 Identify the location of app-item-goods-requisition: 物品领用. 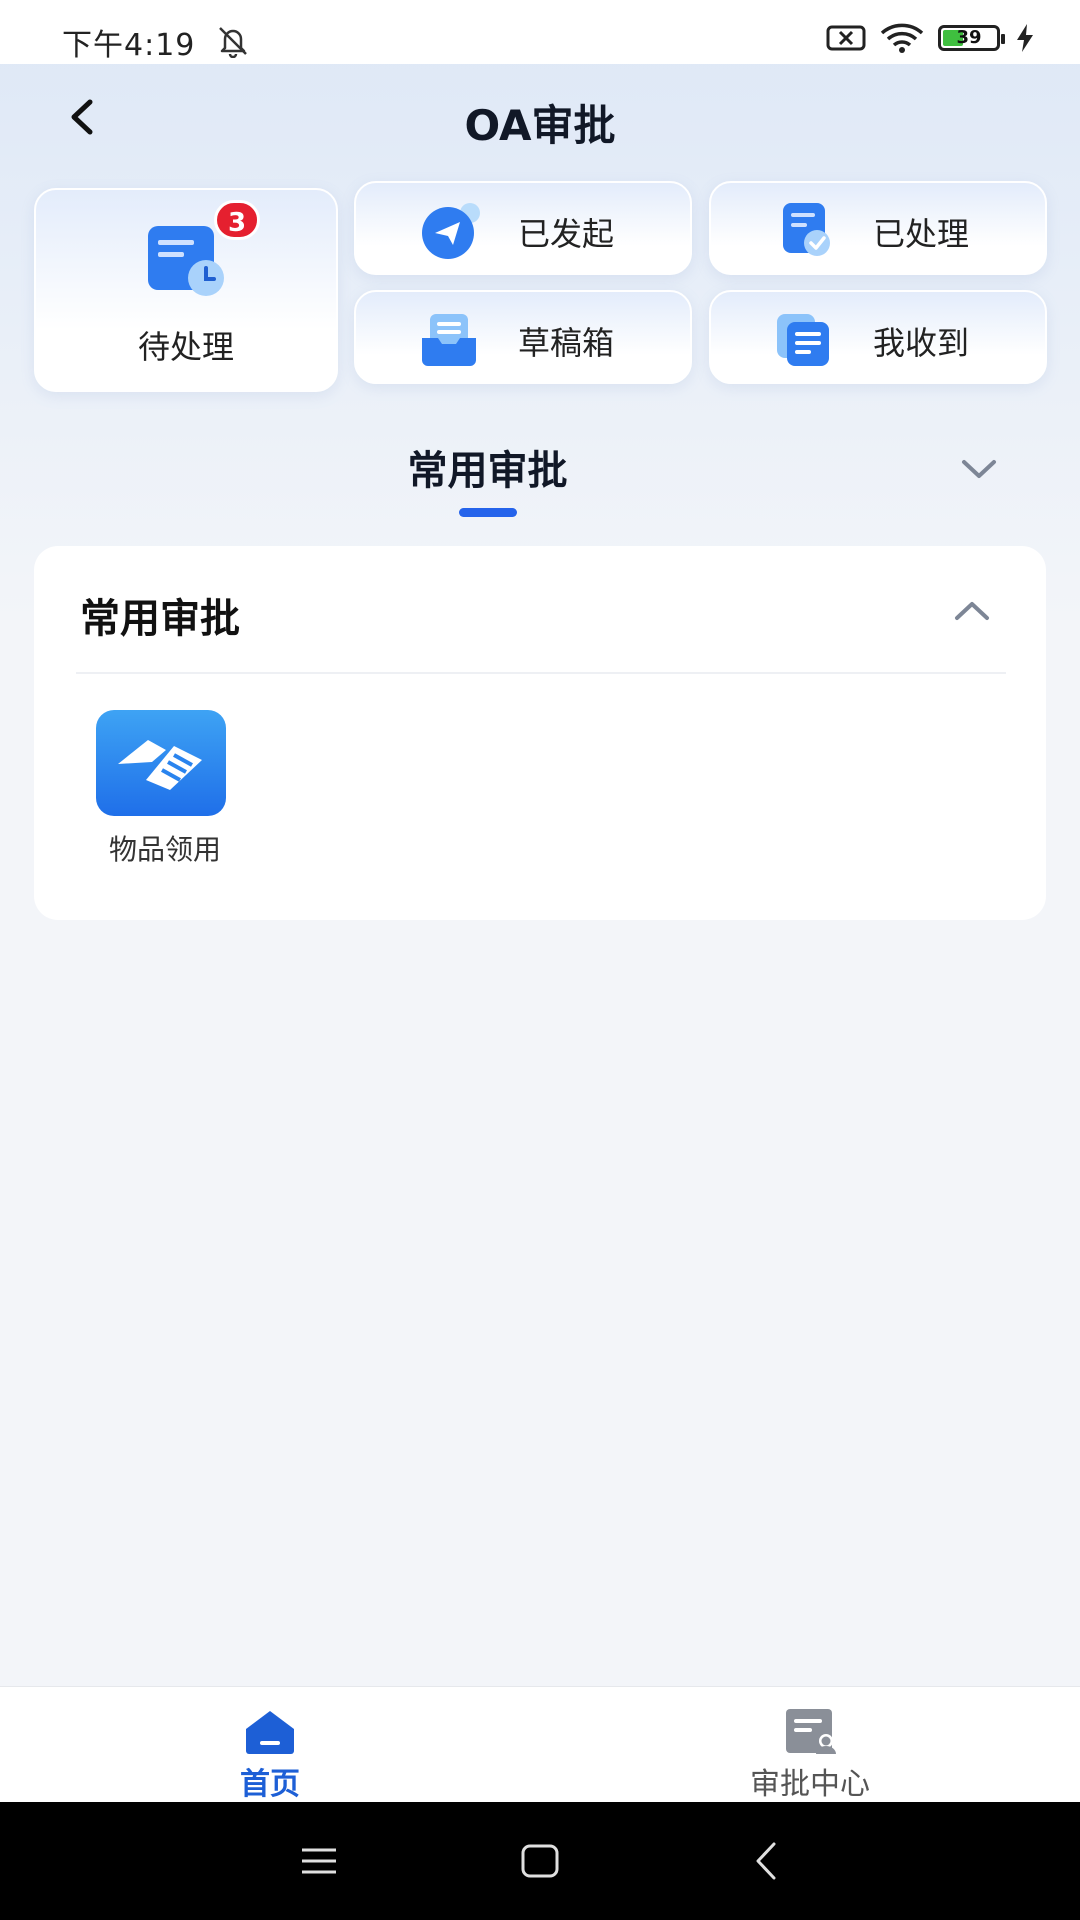
(165, 790).